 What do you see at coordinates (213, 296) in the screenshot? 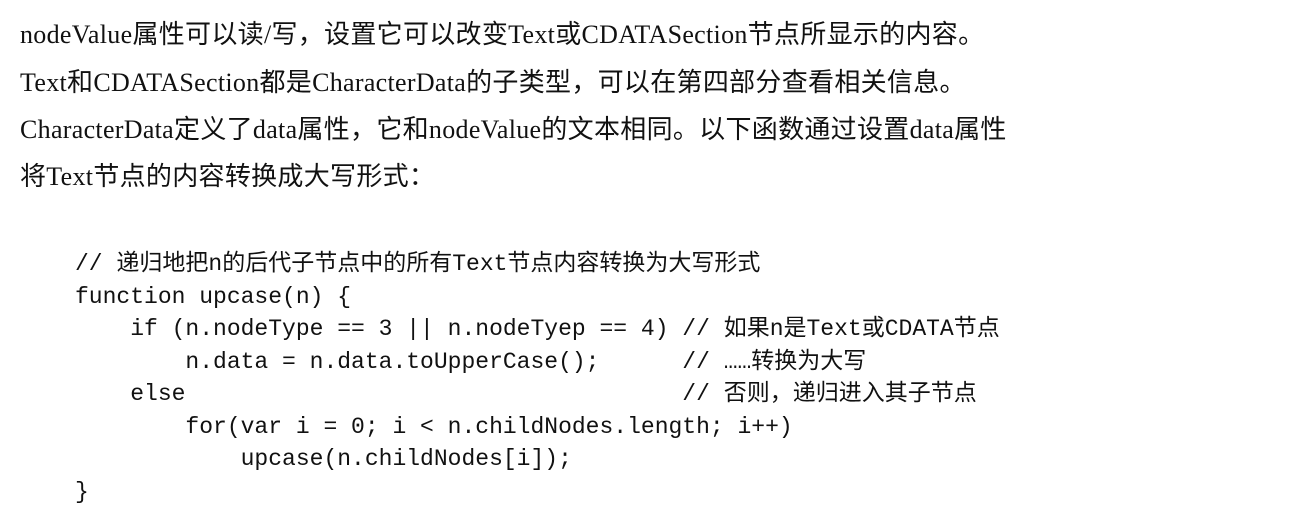
I see `code-line: function upcase(n) {` at bounding box center [213, 296].